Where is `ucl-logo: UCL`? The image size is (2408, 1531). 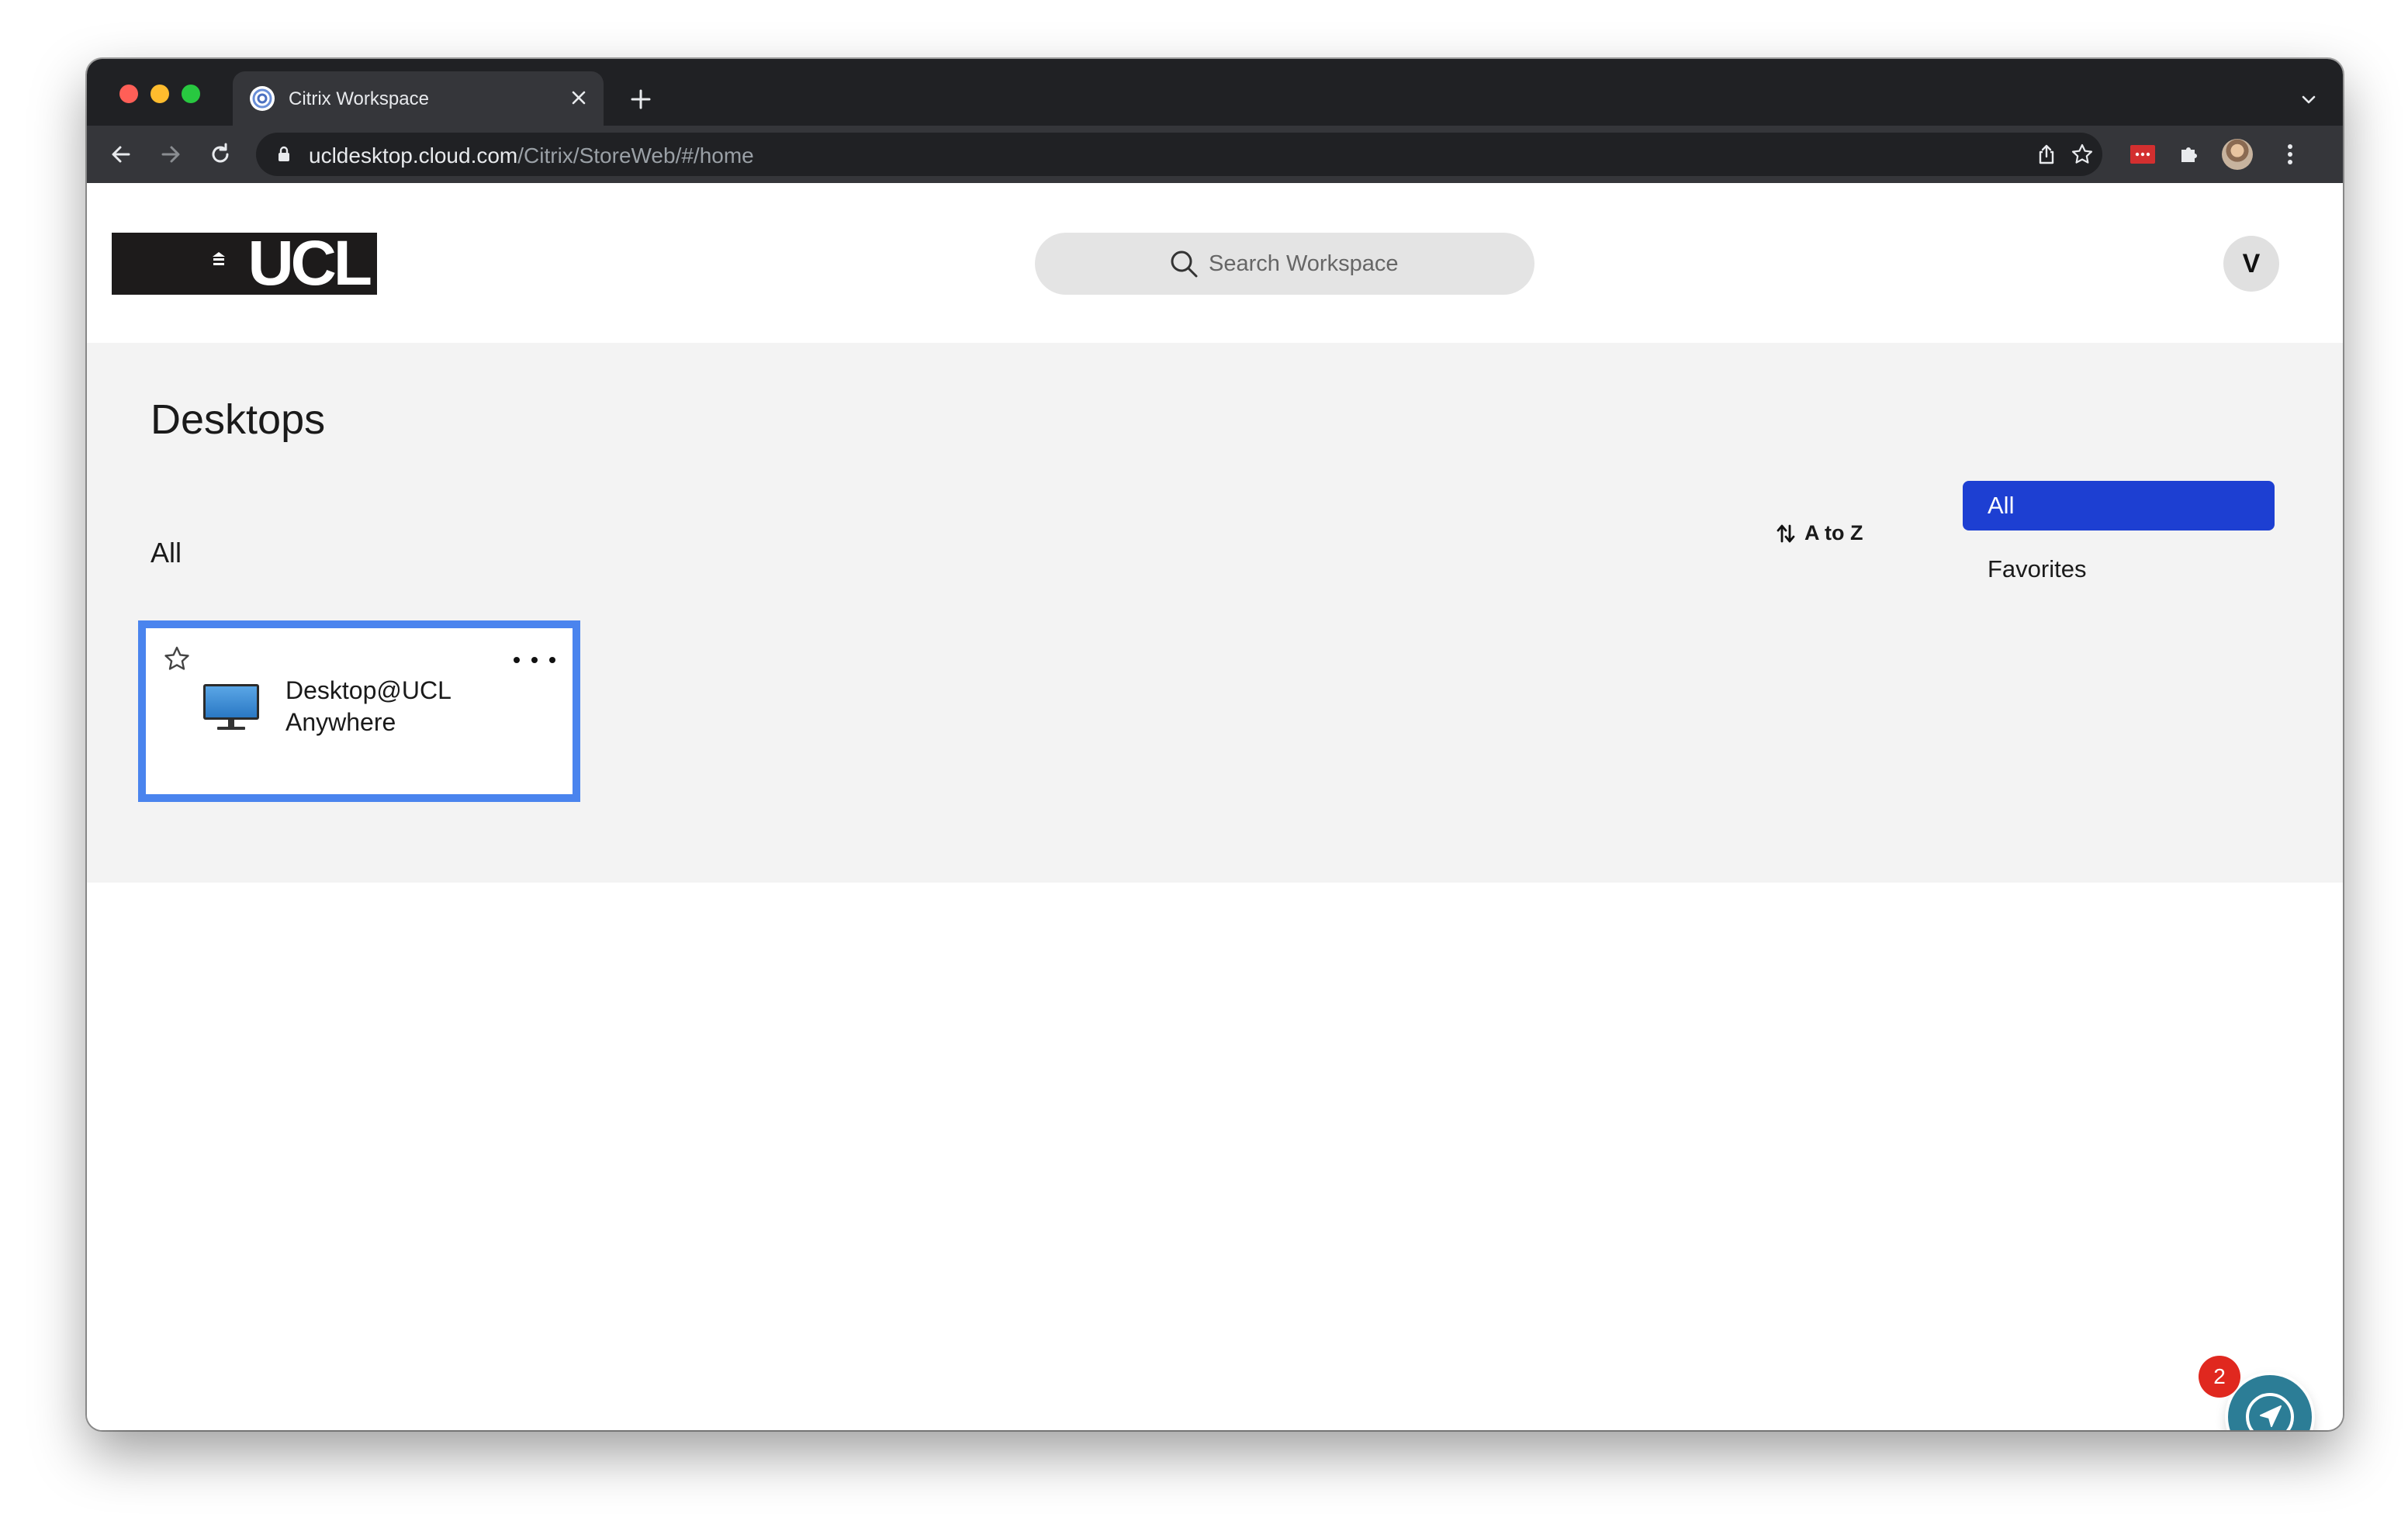 ucl-logo: UCL is located at coordinates (245, 263).